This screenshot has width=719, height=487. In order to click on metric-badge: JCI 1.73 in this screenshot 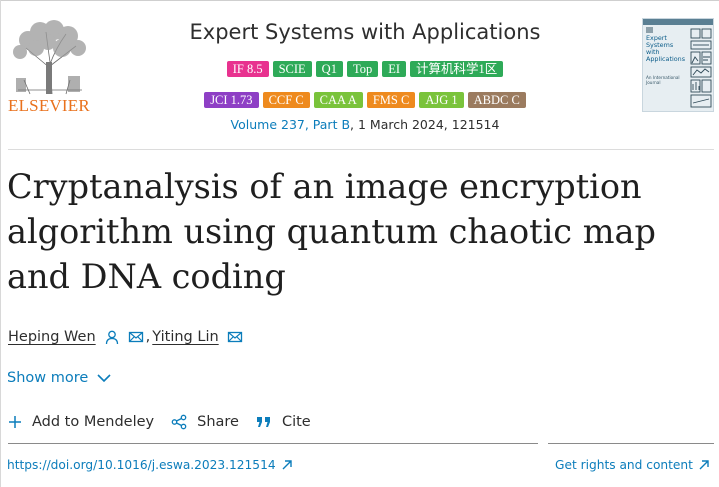, I will do `click(231, 100)`.